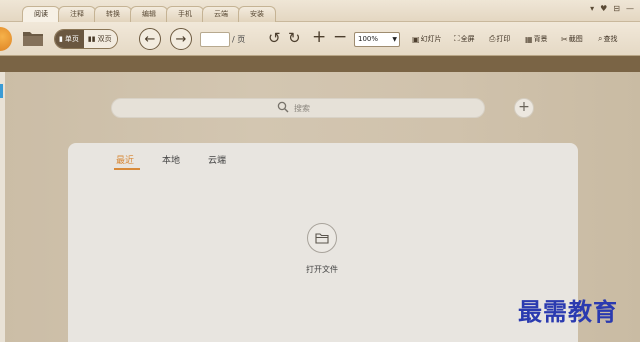 This screenshot has height=342, width=640. I want to click on tab-read: 阅读, so click(41, 14).